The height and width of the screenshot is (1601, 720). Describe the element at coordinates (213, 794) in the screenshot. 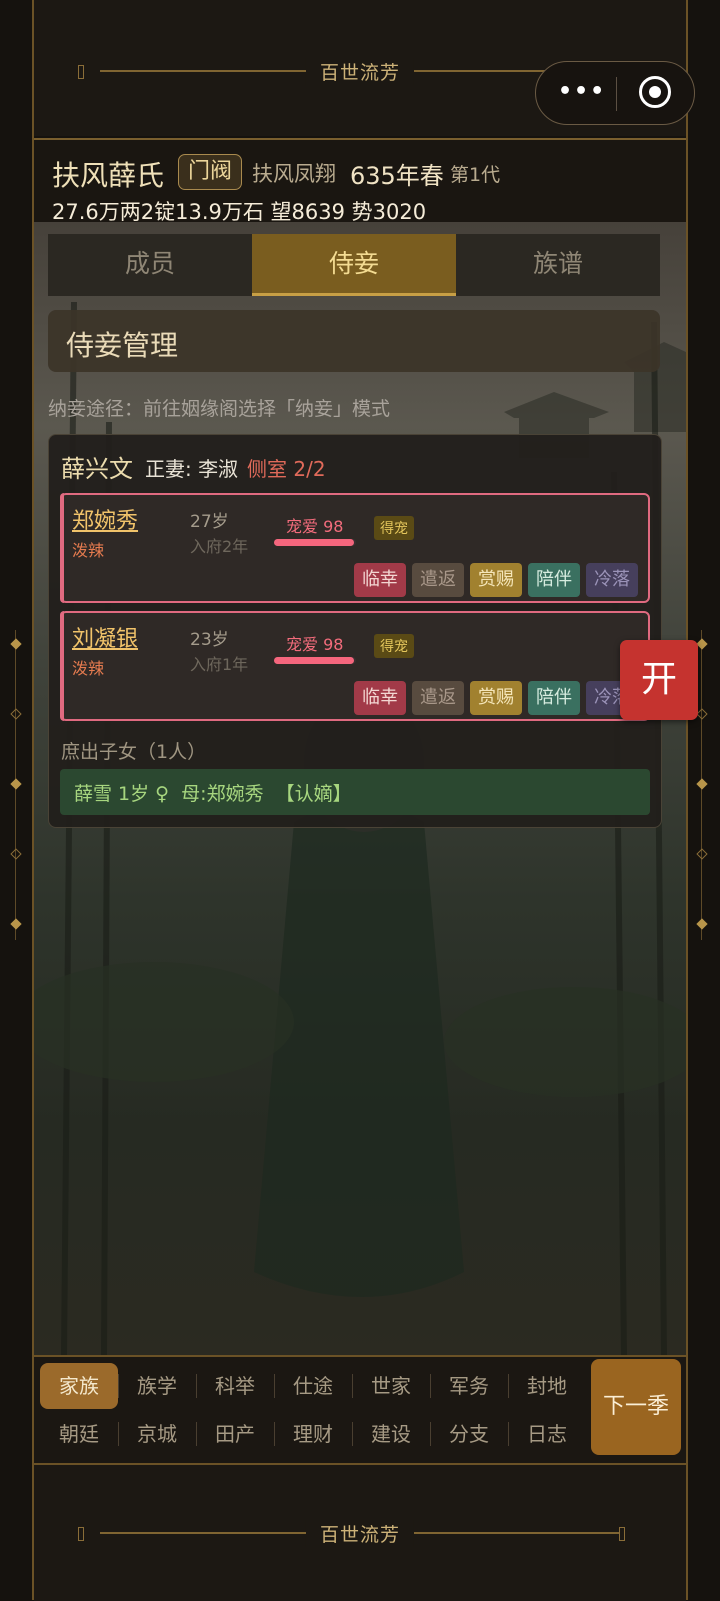

I see `child-info: 薛雪 1岁 ♀ 母:郑婉秀 【认嫡】` at that location.